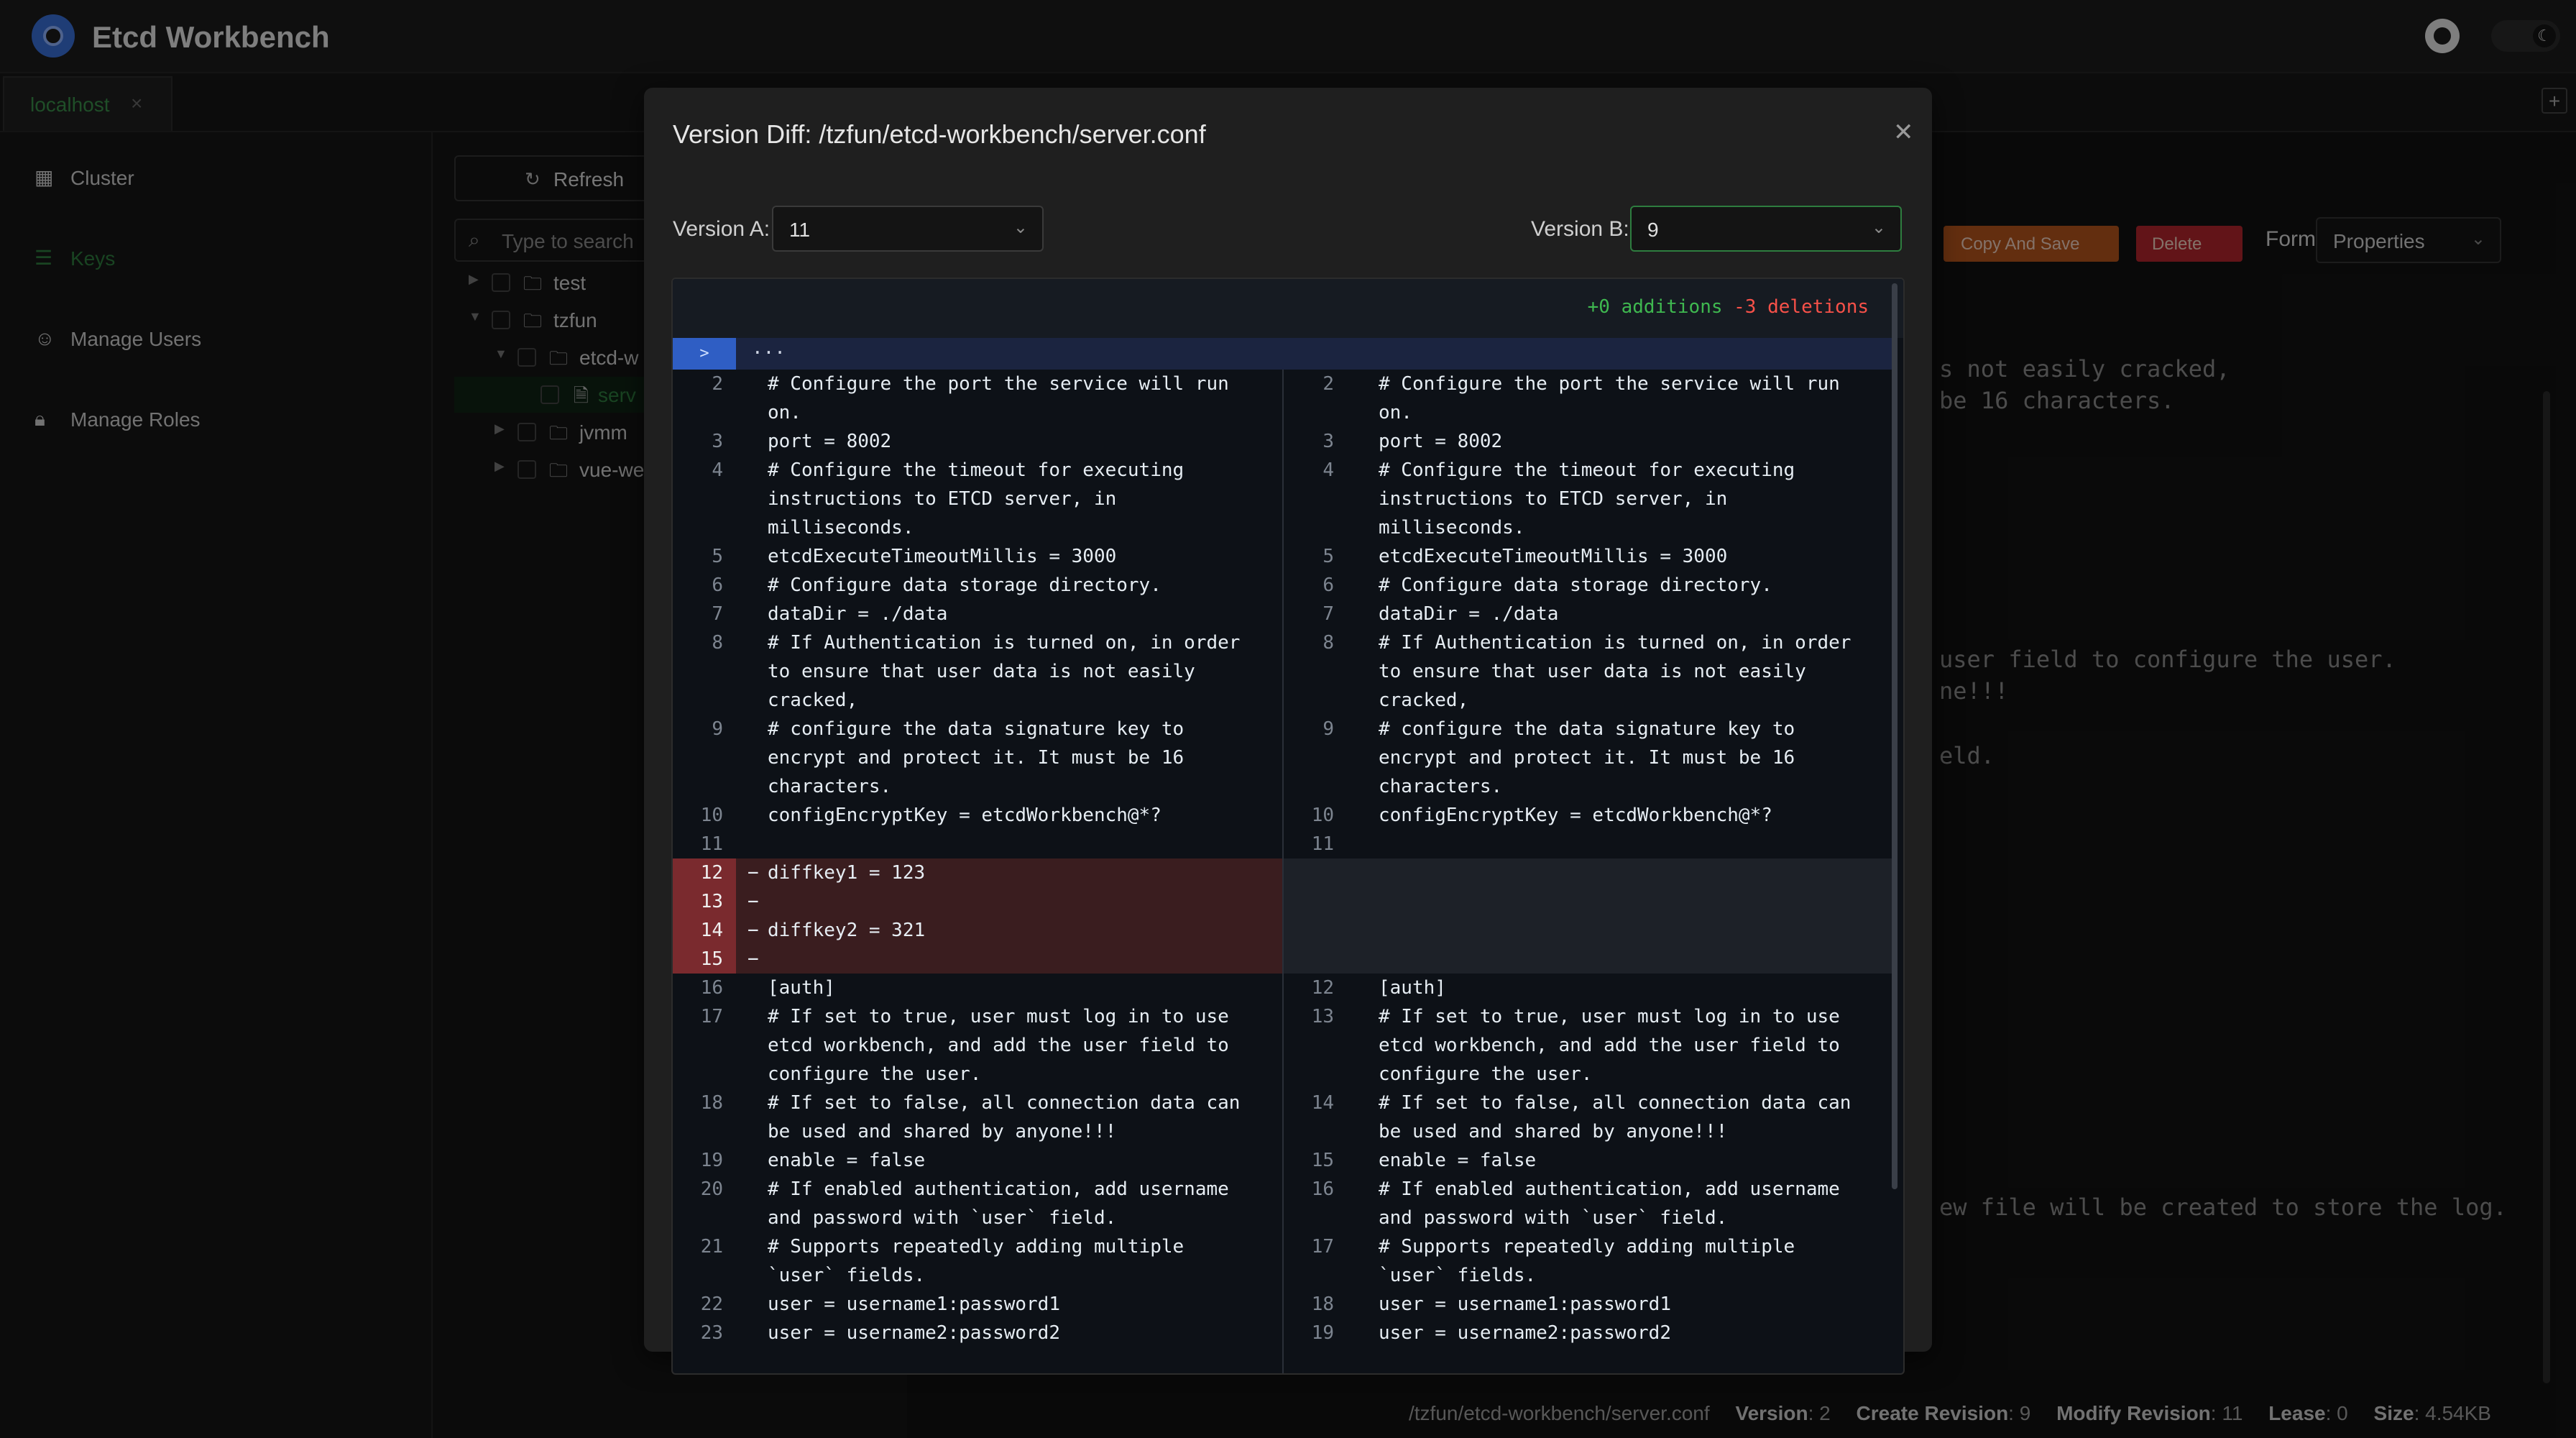 The width and height of the screenshot is (2576, 1438). What do you see at coordinates (830, 441) in the screenshot?
I see `line-text: port = 8002` at bounding box center [830, 441].